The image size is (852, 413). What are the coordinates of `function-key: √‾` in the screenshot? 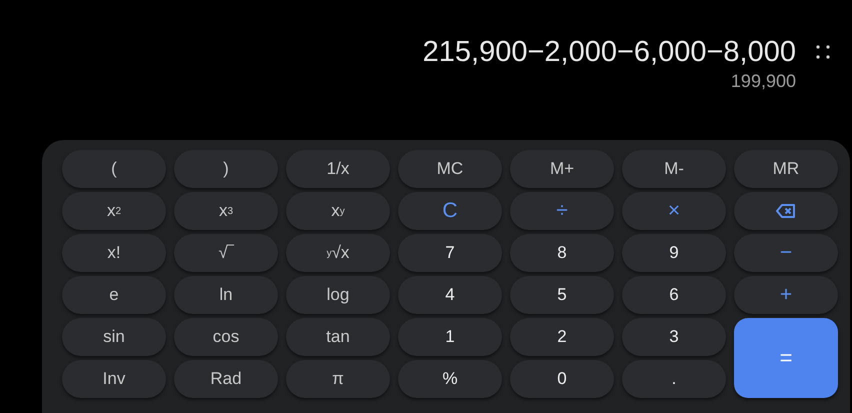 It's located at (226, 253).